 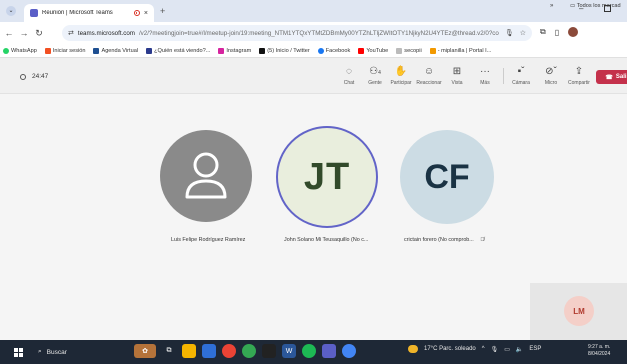 What do you see at coordinates (249, 351) in the screenshot?
I see `chrome-profile-icon` at bounding box center [249, 351].